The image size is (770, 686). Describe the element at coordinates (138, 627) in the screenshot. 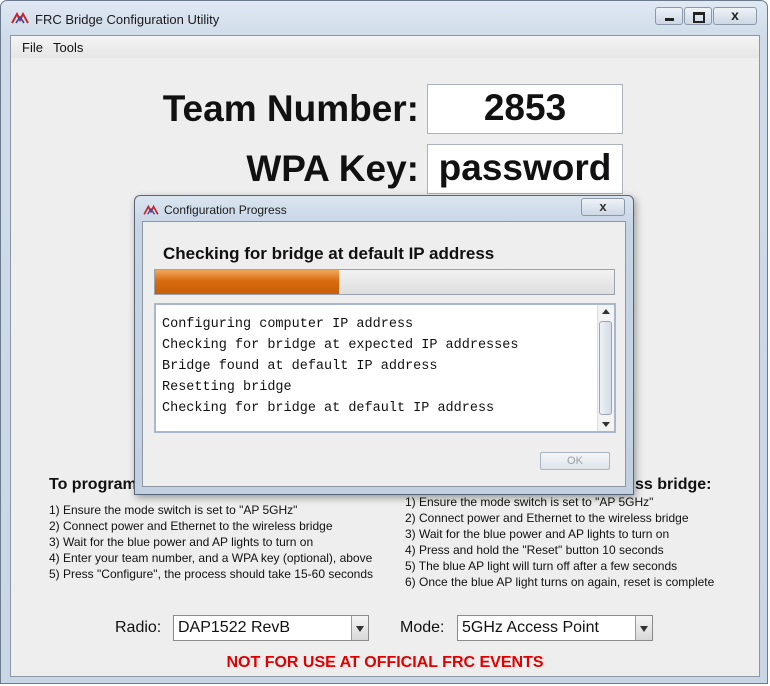

I see `radio-label: Radio:` at that location.